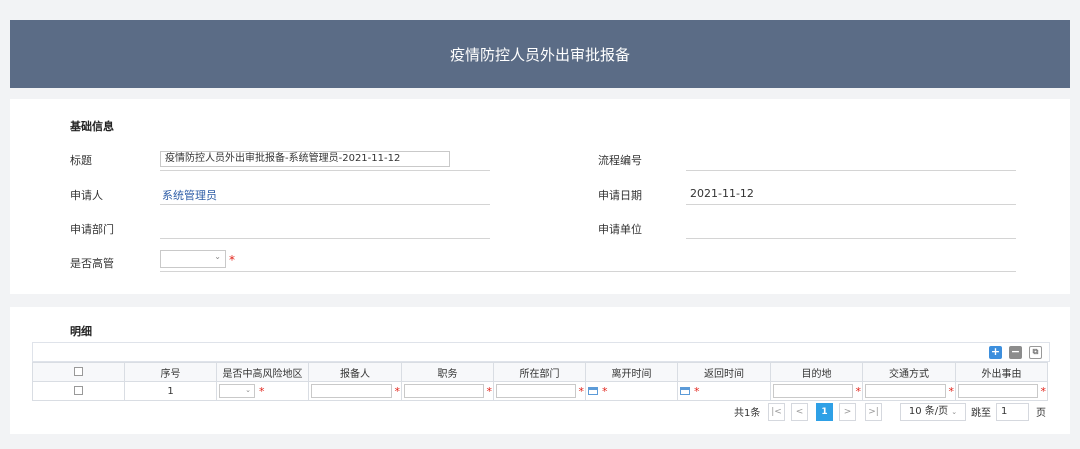  What do you see at coordinates (262, 372) in the screenshot?
I see `column-header: 是否中高风险地区` at bounding box center [262, 372].